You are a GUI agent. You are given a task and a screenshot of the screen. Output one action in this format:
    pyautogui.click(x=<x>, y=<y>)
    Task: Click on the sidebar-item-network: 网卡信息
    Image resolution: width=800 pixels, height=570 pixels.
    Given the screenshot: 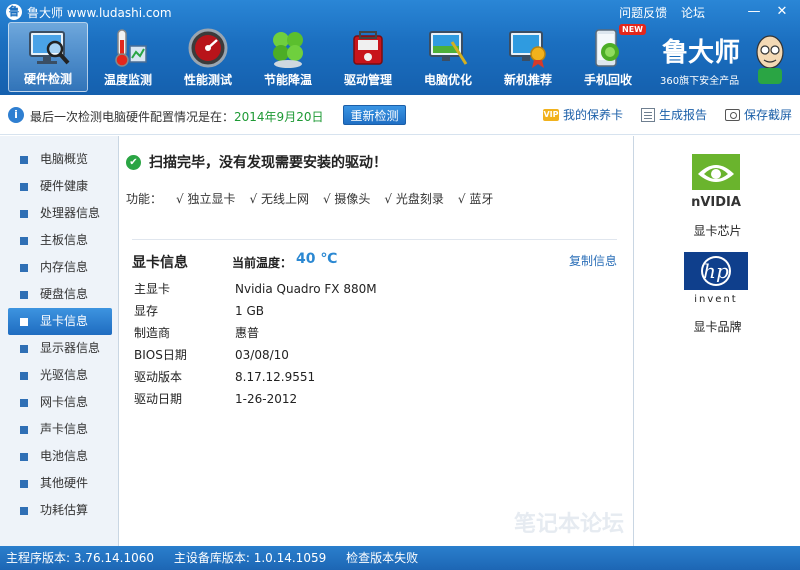 What is the action you would take?
    pyautogui.click(x=59, y=402)
    